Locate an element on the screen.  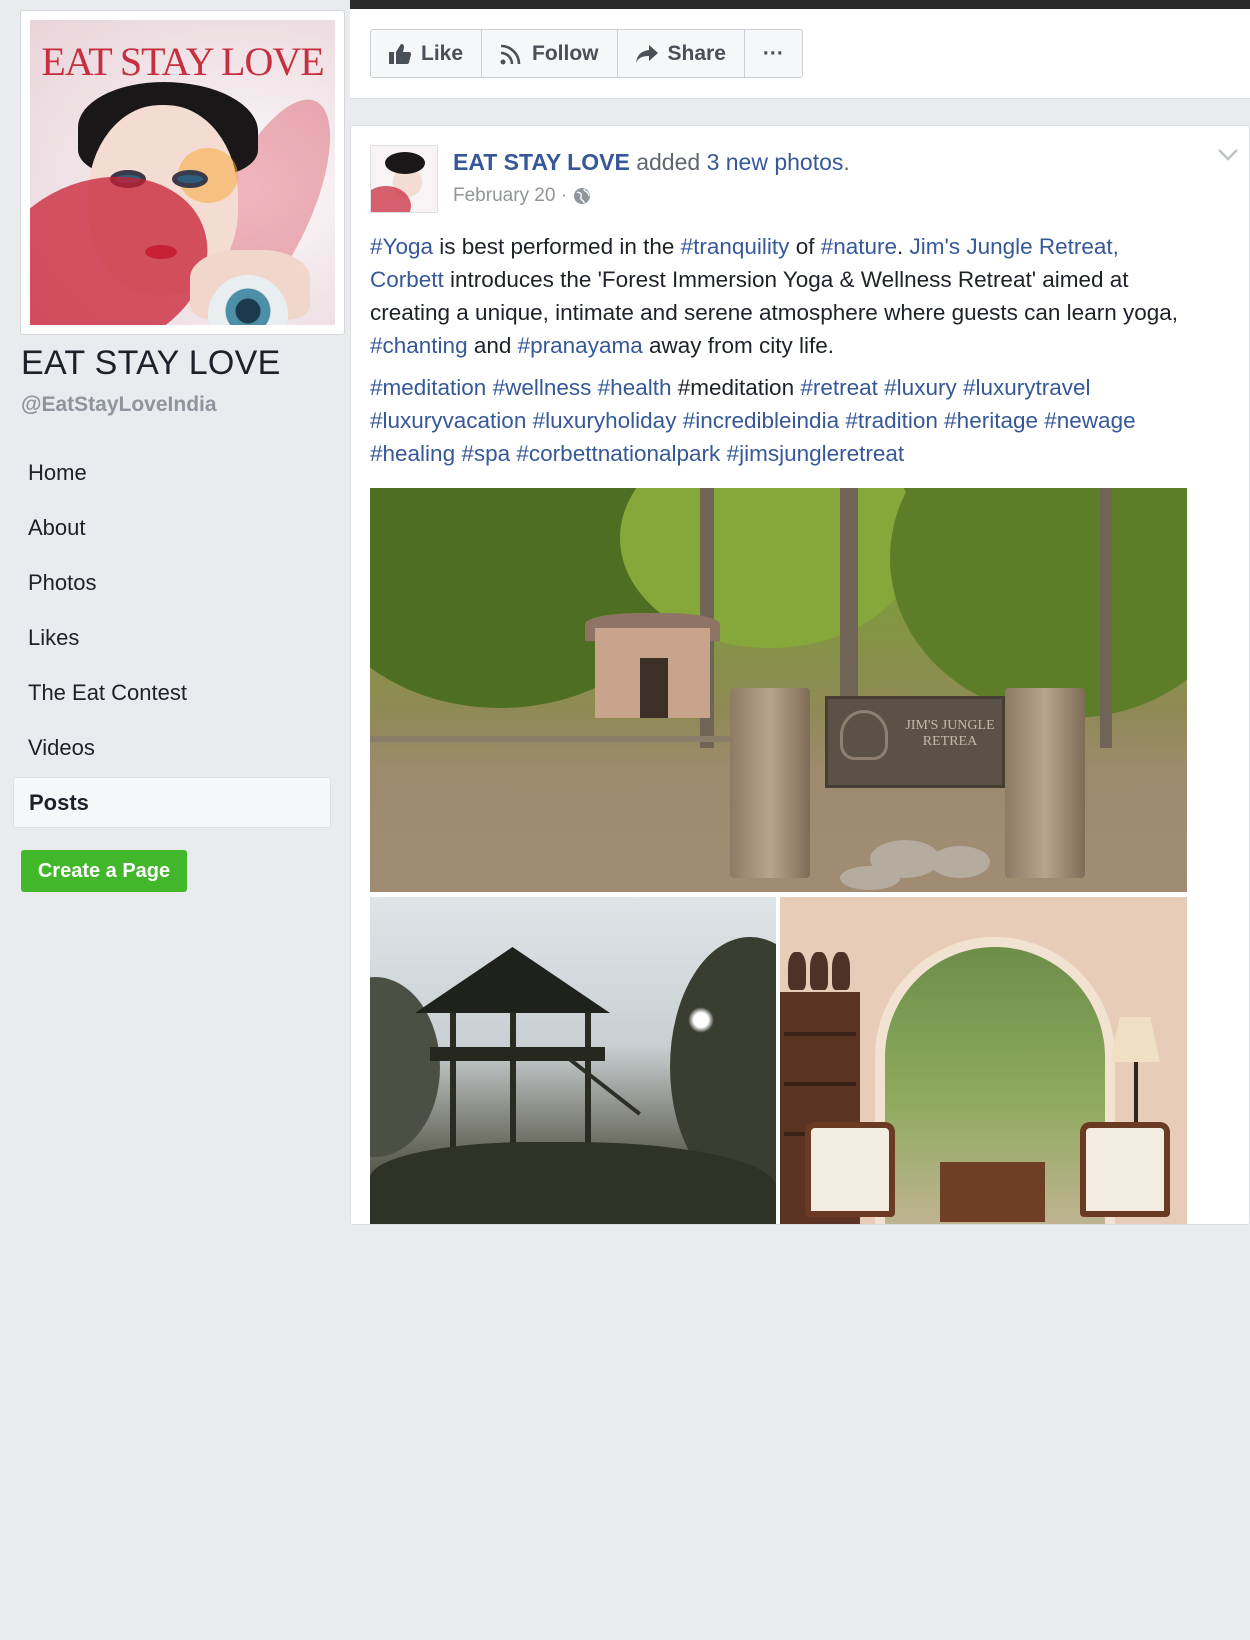
post-text-segment: . is located at coordinates (903, 246).